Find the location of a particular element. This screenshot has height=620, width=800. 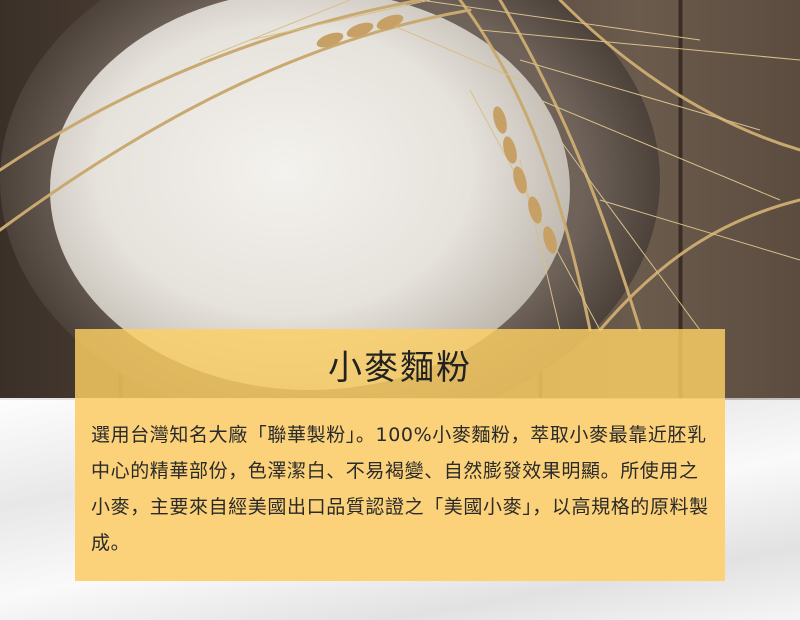

title-band: 小麥麵粉 is located at coordinates (400, 364).